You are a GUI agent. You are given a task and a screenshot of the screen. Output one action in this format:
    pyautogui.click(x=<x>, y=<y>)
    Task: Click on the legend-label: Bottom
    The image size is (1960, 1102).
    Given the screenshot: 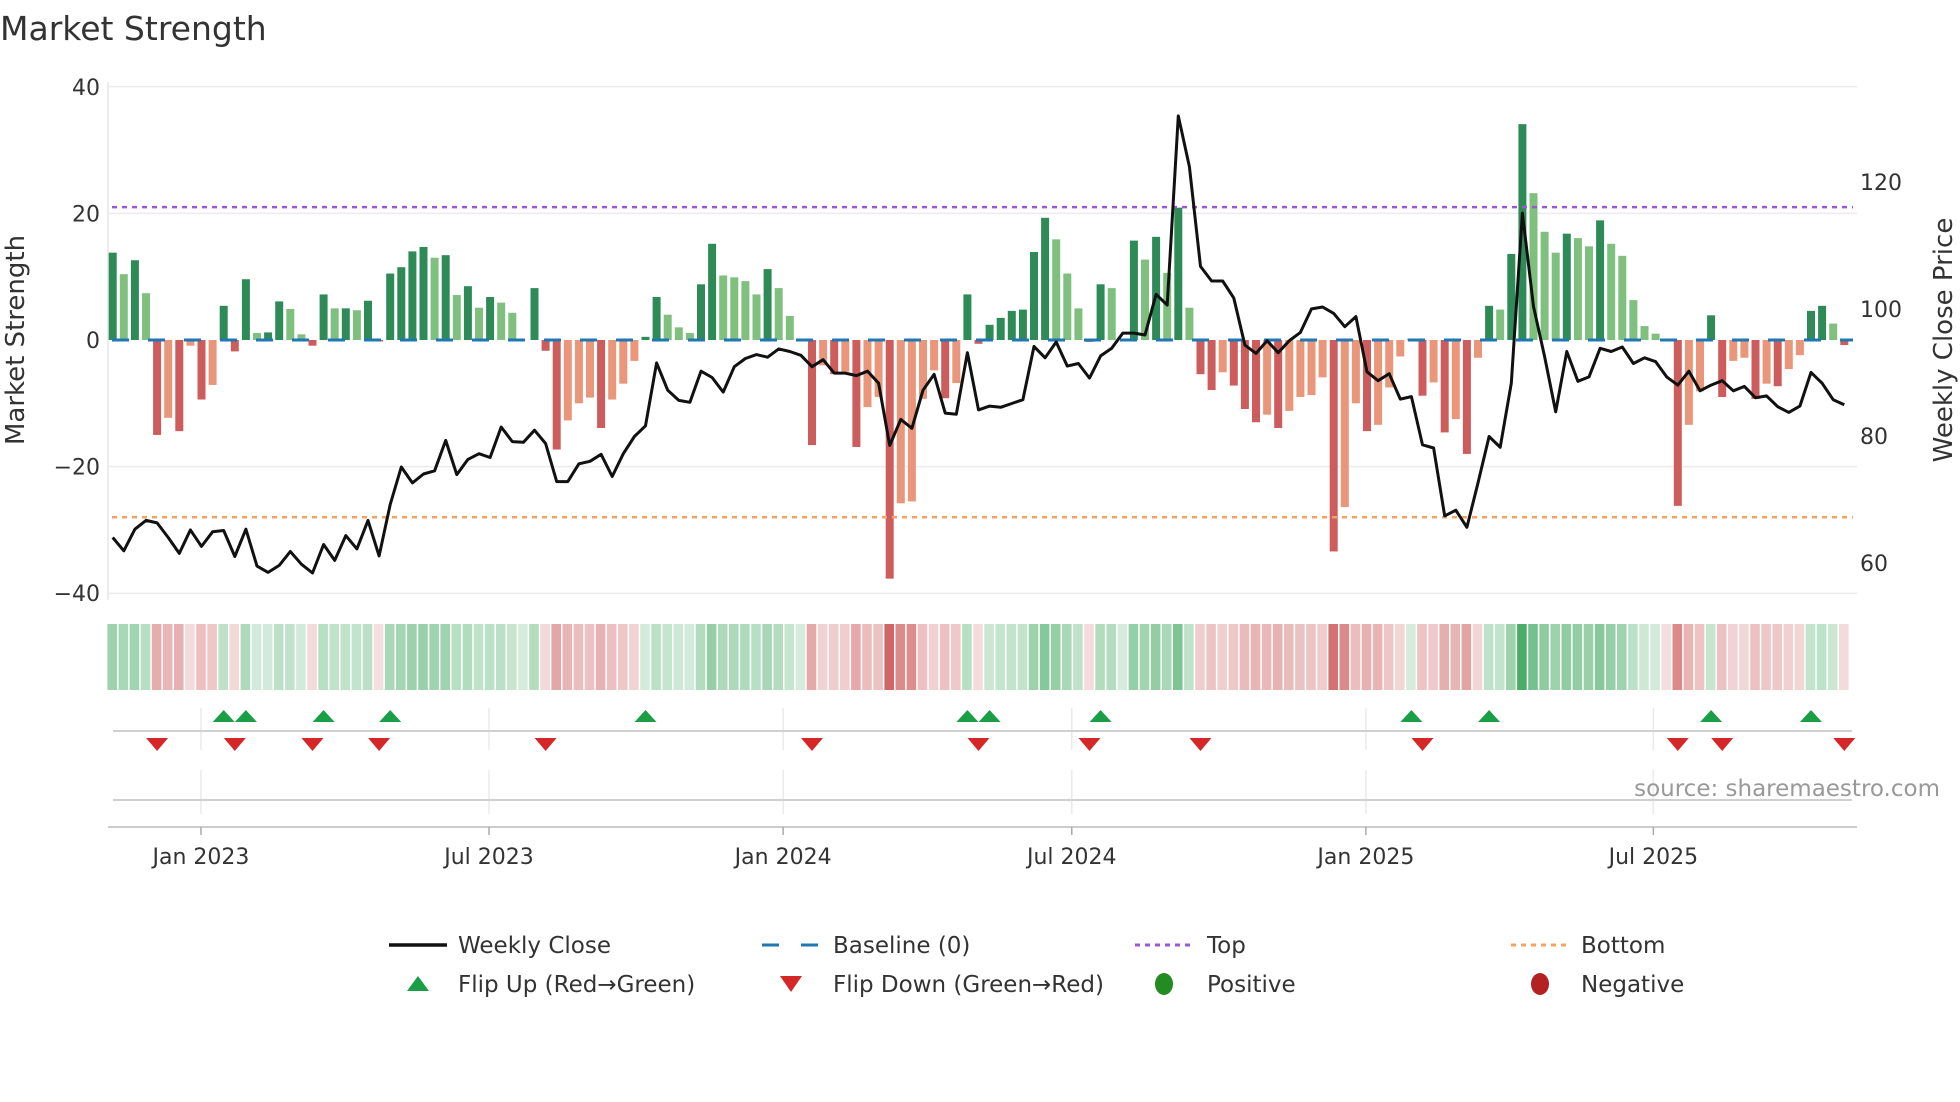 What is the action you would take?
    pyautogui.click(x=1623, y=946)
    